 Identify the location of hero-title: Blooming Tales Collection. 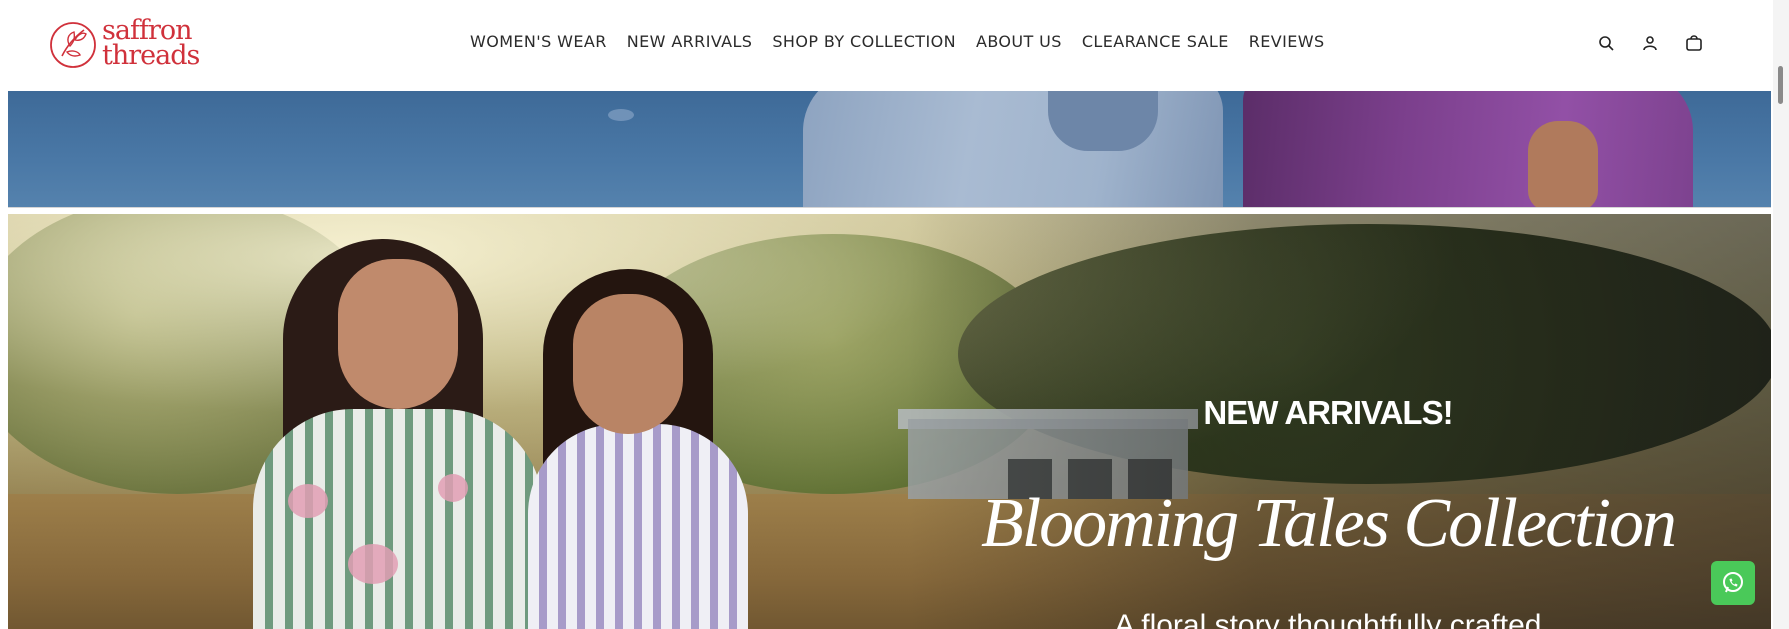
(1328, 523).